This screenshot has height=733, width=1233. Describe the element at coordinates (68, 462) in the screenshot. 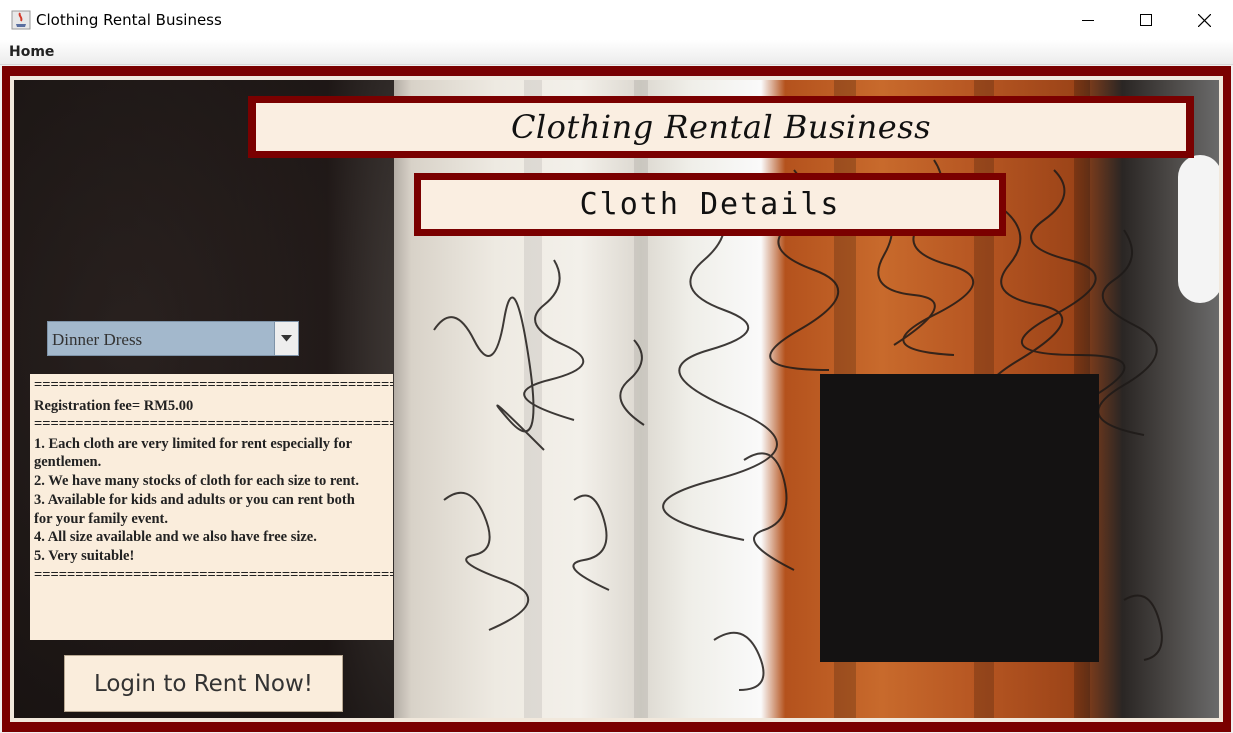

I see `info-line: gentlemen.` at that location.